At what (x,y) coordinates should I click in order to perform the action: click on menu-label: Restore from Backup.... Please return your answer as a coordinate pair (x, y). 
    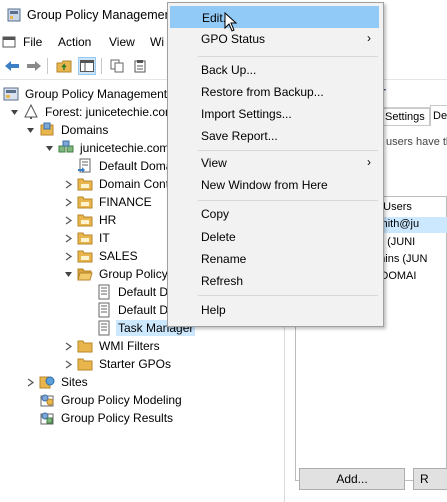
    Looking at the image, I should click on (262, 92).